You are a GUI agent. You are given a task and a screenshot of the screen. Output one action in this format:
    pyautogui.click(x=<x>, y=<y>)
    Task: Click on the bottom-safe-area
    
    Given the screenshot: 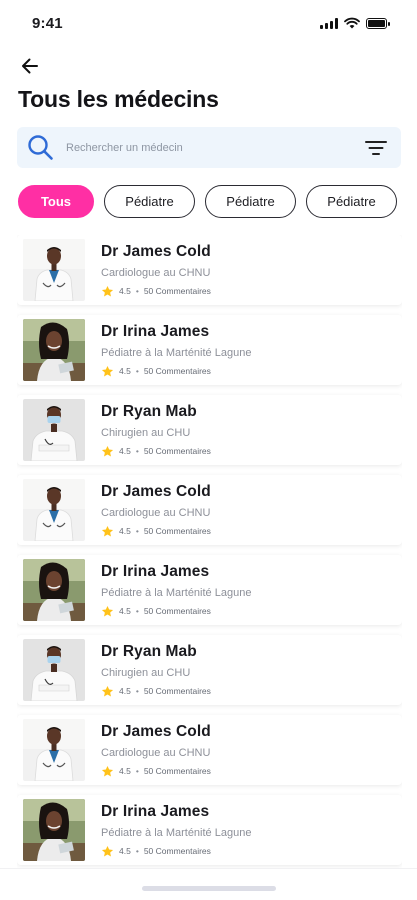 What is the action you would take?
    pyautogui.click(x=208, y=884)
    